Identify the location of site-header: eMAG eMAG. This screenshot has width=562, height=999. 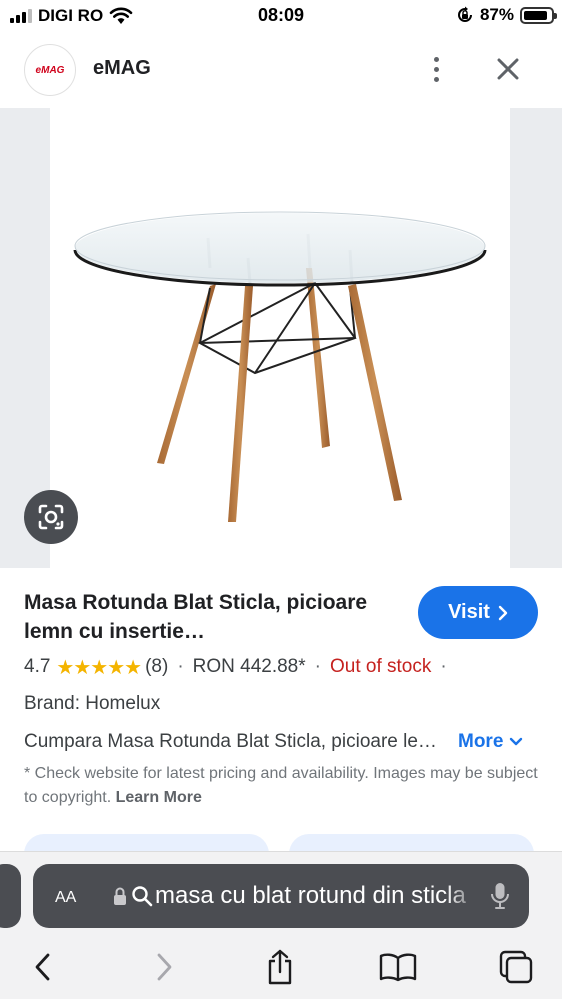
(281, 70).